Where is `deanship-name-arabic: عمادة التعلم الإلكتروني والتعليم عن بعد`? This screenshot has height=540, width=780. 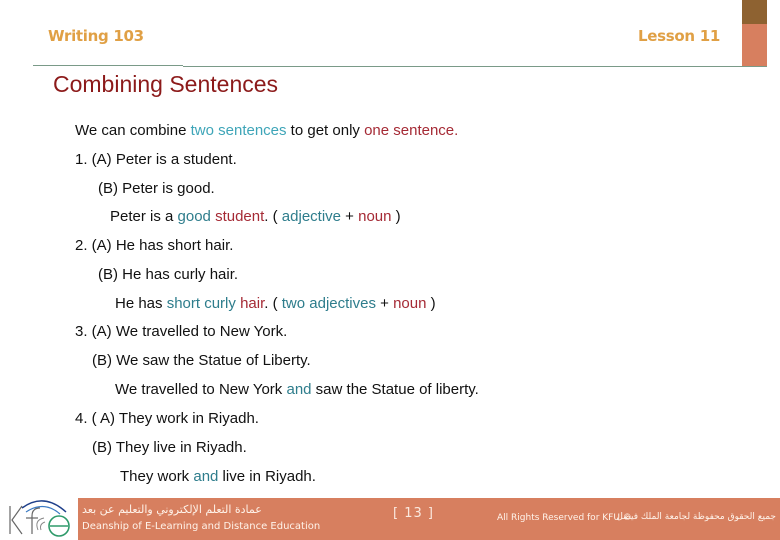
deanship-name-arabic: عمادة التعلم الإلكتروني والتعليم عن بعد is located at coordinates (172, 509).